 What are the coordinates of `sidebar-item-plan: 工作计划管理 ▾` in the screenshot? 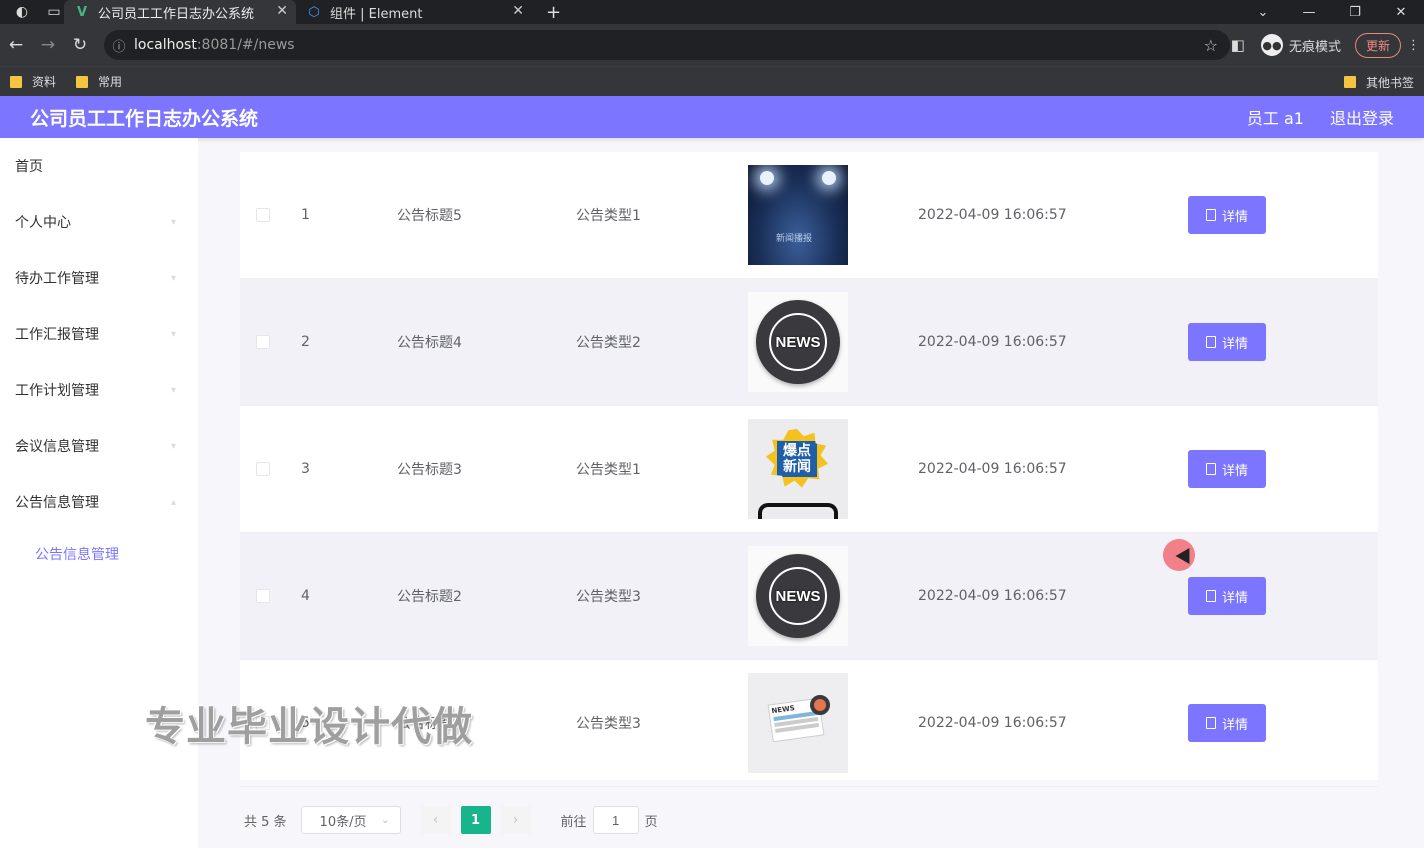 It's located at (99, 390).